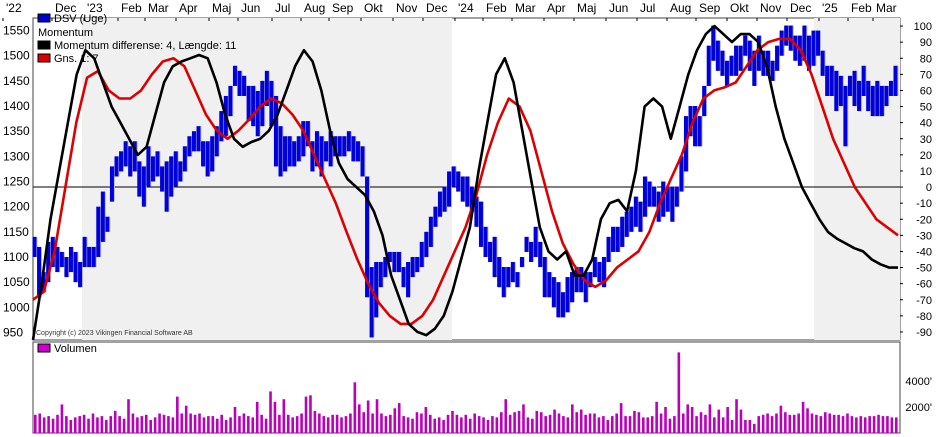  I want to click on left-tick-label: 1400, so click(16, 106).